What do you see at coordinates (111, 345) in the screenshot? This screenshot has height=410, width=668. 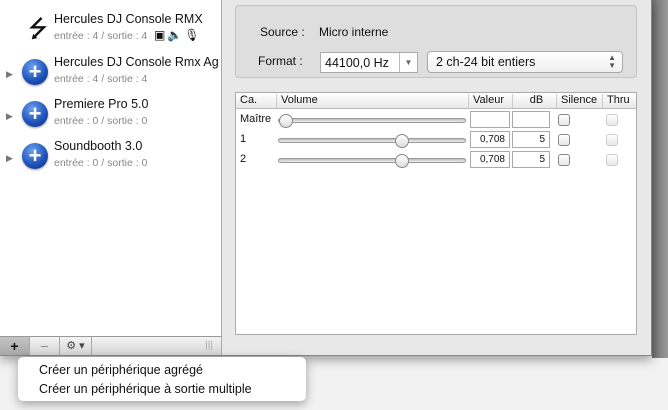 I see `list-toolbar: + − ⚙ ▾ |||` at bounding box center [111, 345].